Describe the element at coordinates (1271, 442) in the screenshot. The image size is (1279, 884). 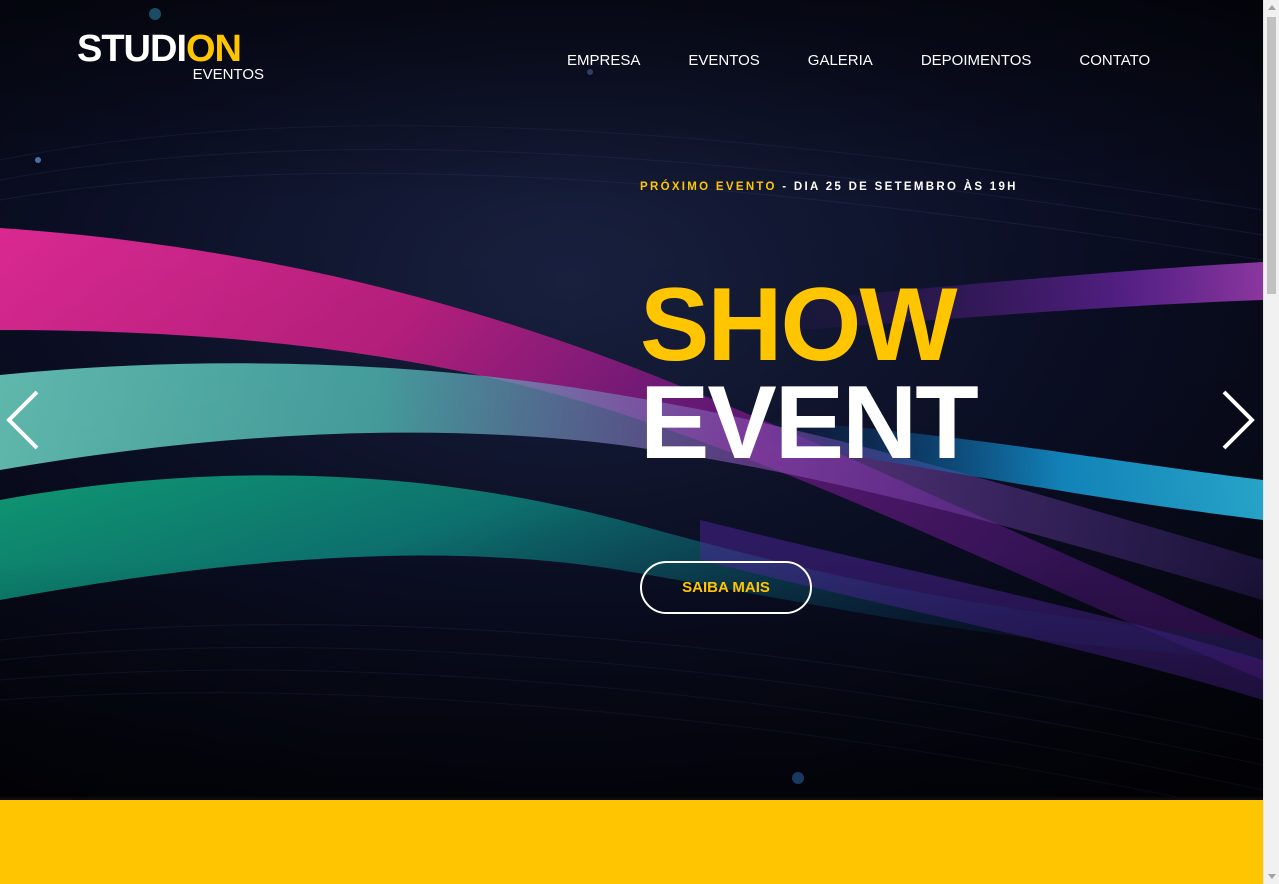
I see `vertical-scrollbar` at that location.